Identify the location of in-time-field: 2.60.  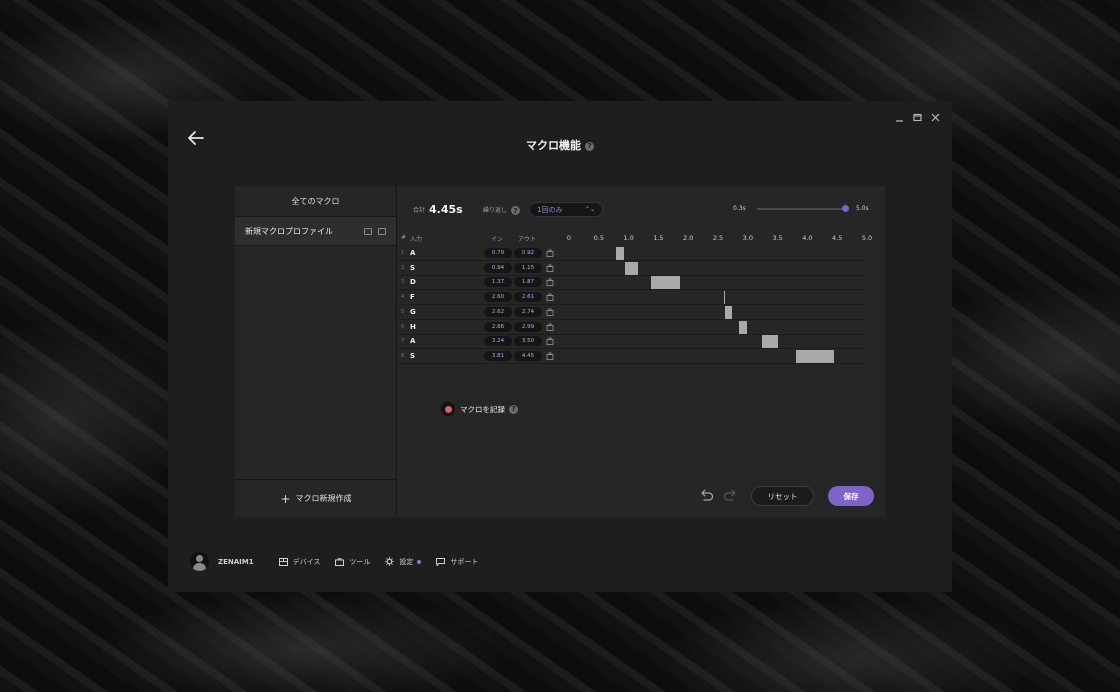
(498, 297).